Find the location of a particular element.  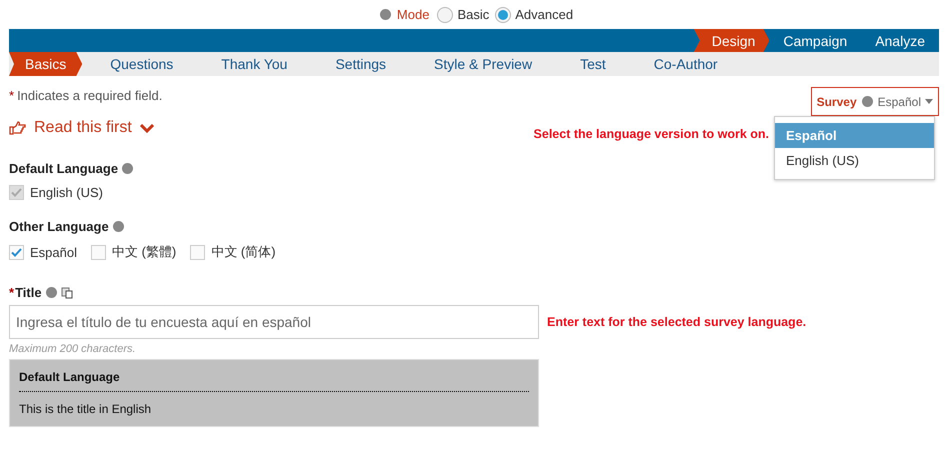

sub-tab: Basics is located at coordinates (45, 64).